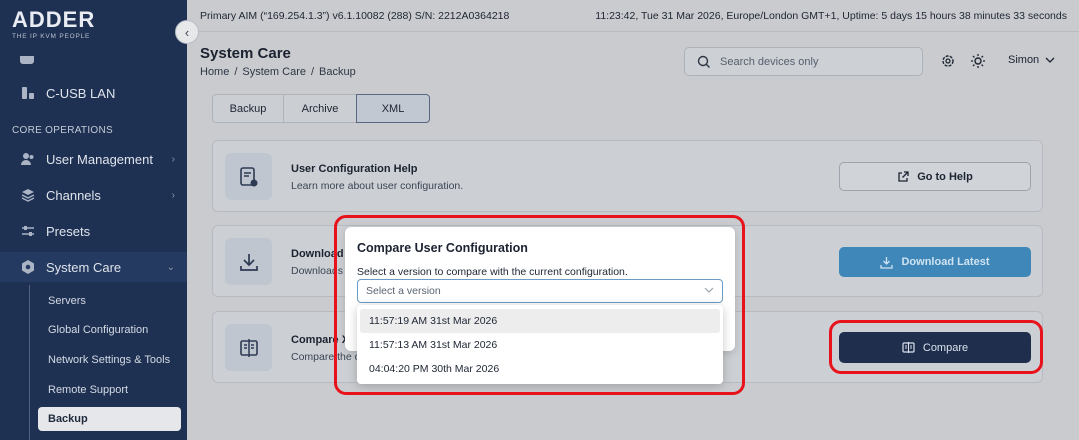 Image resolution: width=1079 pixels, height=440 pixels. What do you see at coordinates (945, 262) in the screenshot?
I see `button-label: Download Latest` at bounding box center [945, 262].